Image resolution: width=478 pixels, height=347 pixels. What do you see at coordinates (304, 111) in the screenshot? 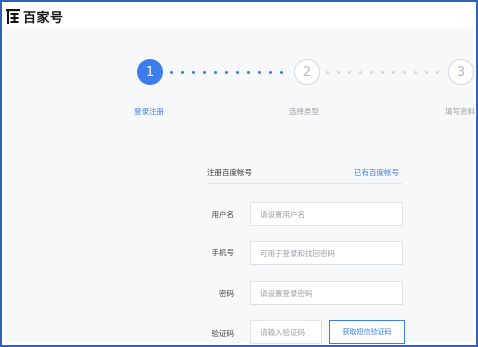
I see `step-2-label: 选择类型` at bounding box center [304, 111].